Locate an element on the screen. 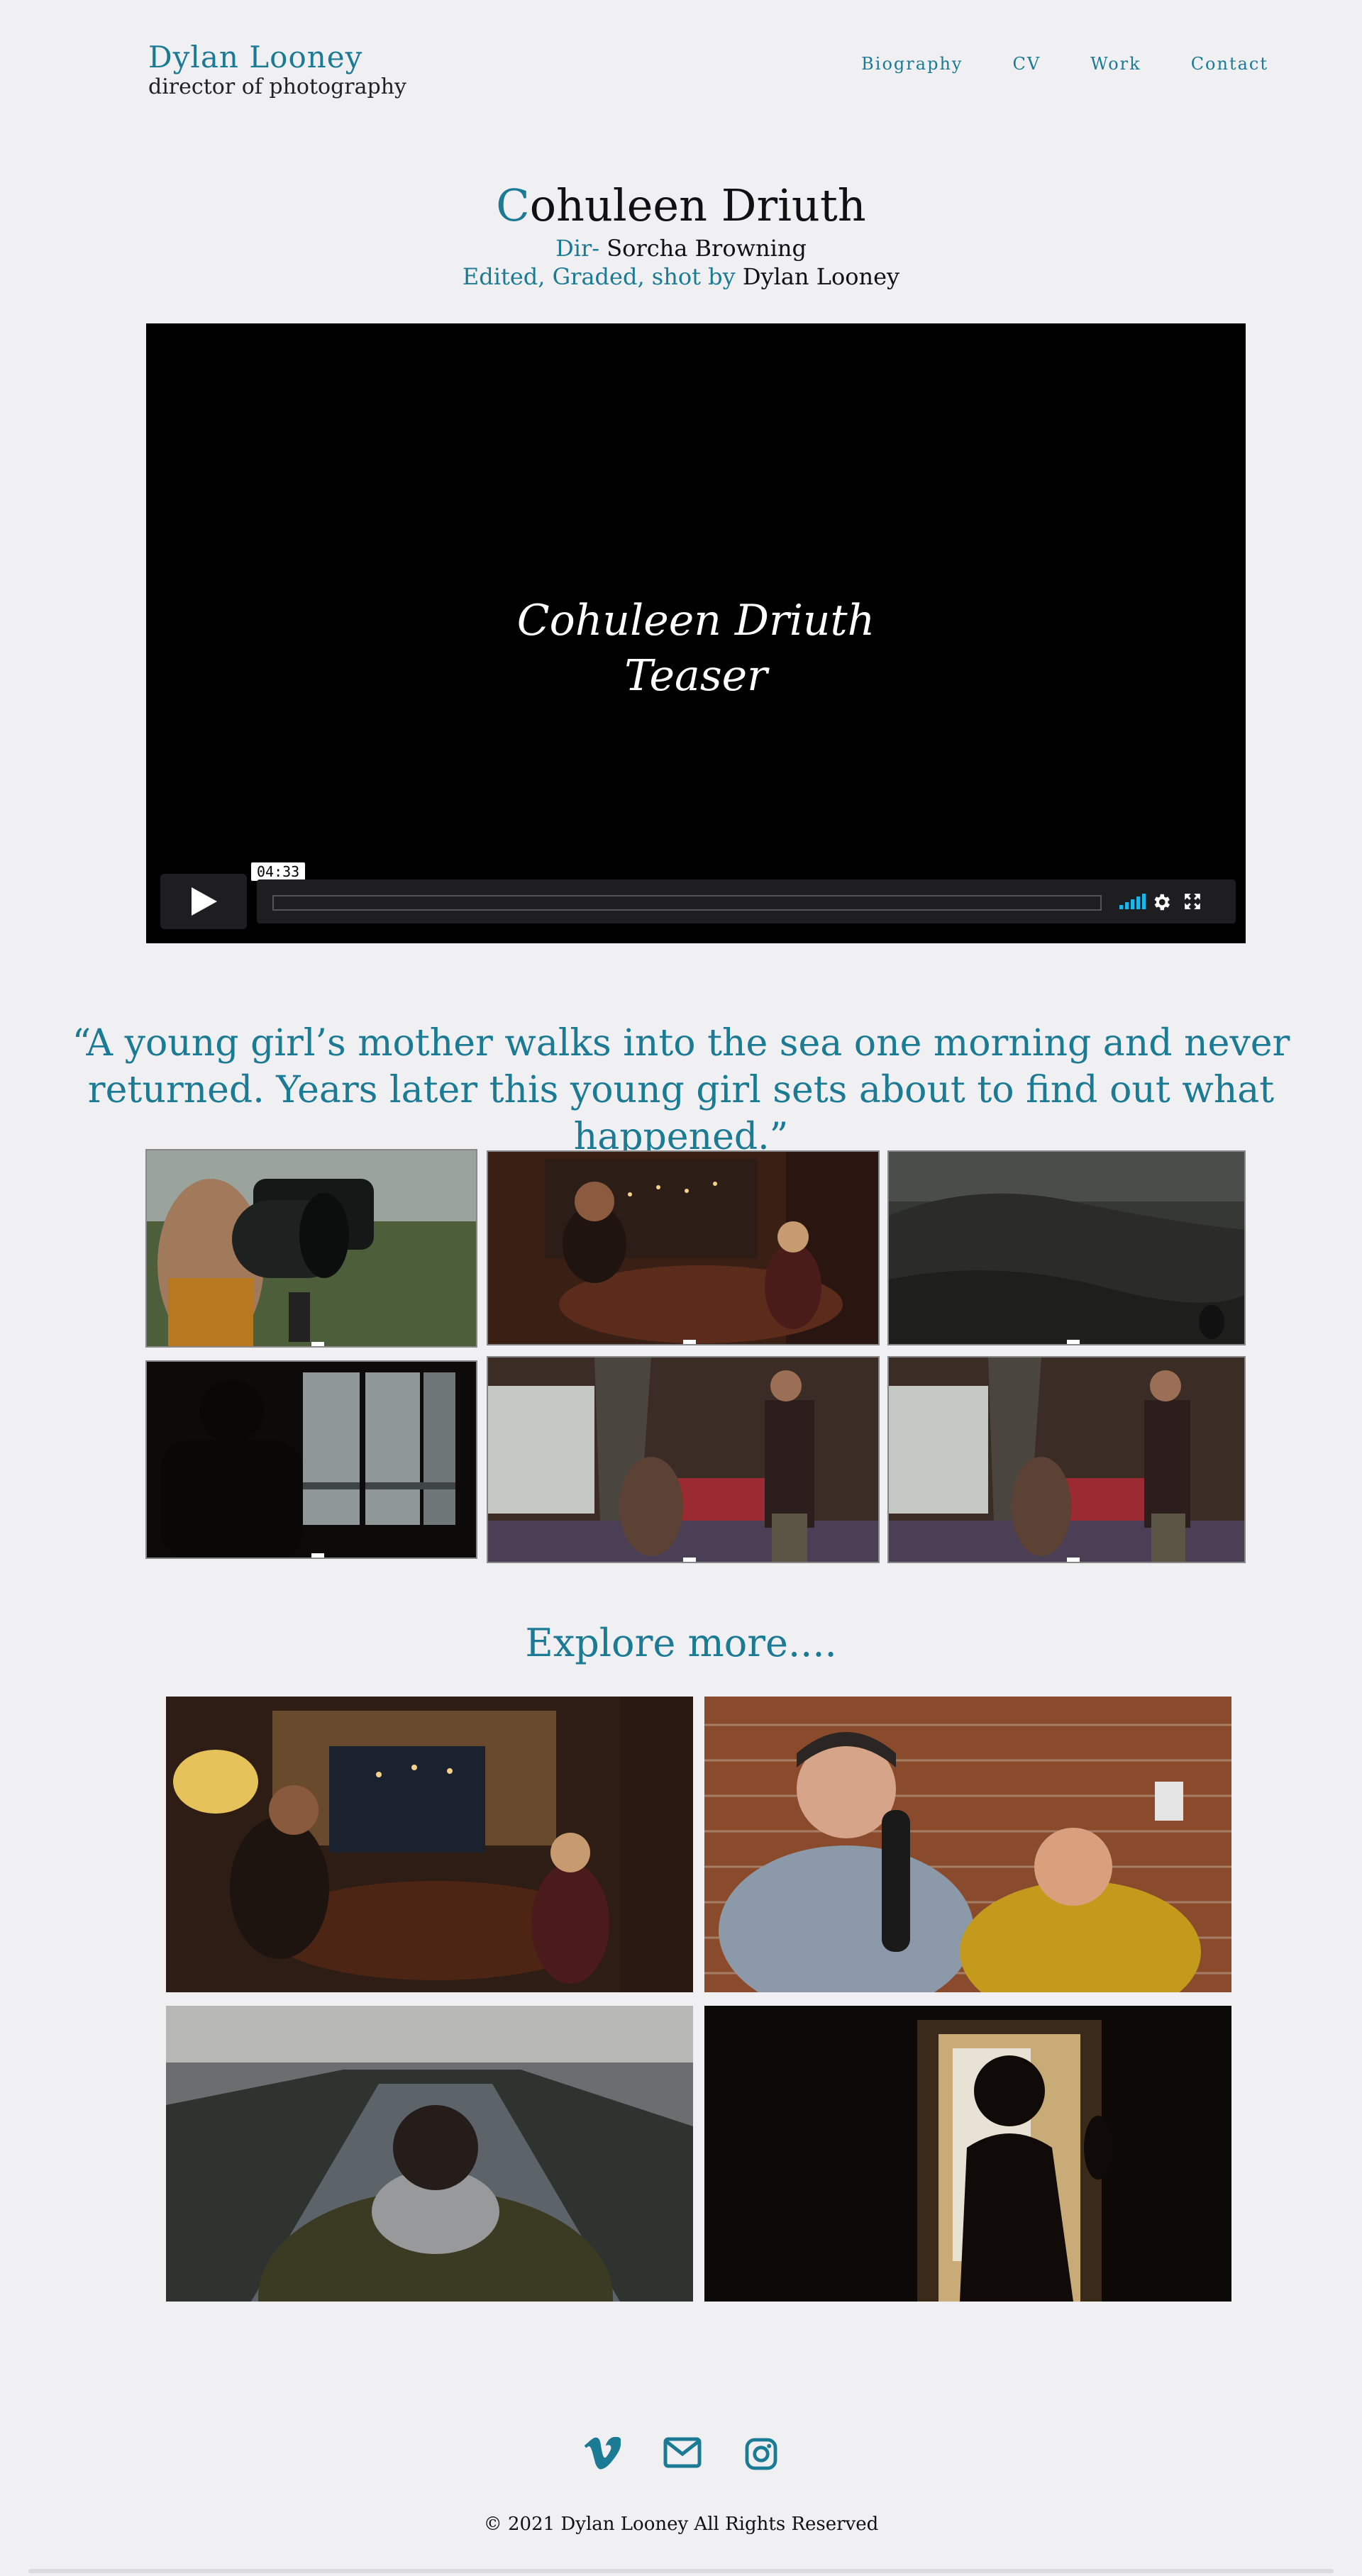 This screenshot has height=2576, width=1362. film-still-bedroom-b is located at coordinates (1066, 1459).